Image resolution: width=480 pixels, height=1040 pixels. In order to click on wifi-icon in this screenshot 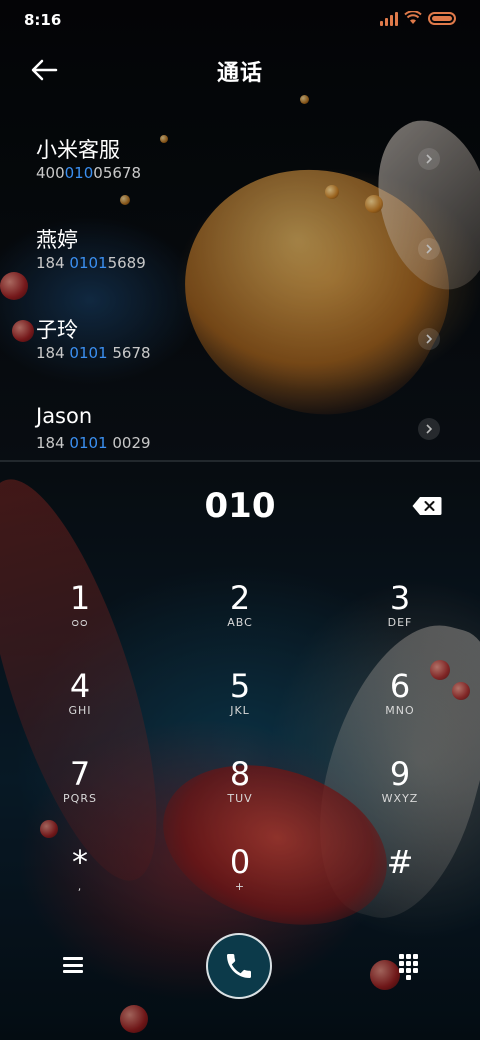, I will do `click(413, 17)`.